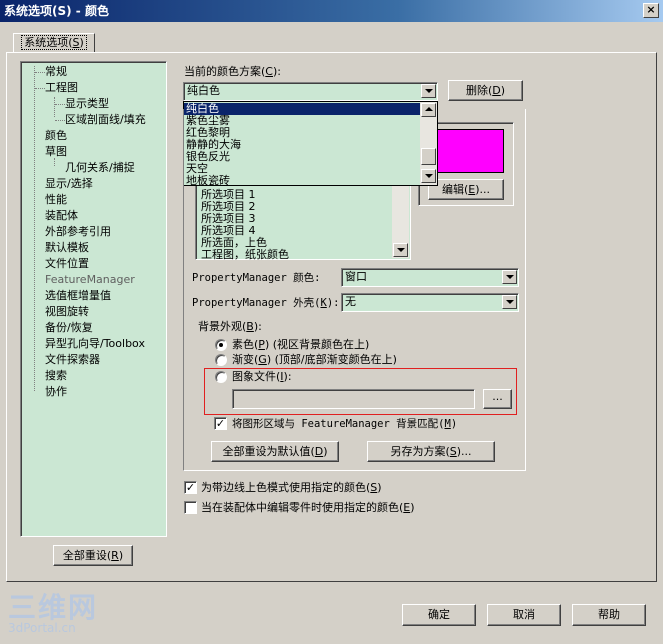 Image resolution: width=663 pixels, height=644 pixels. Describe the element at coordinates (76, 42) in the screenshot. I see `tab-hotkey: S` at that location.